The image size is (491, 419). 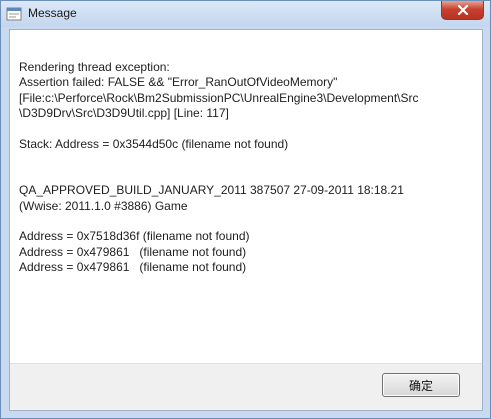 What do you see at coordinates (14, 14) in the screenshot?
I see `message-app-icon` at bounding box center [14, 14].